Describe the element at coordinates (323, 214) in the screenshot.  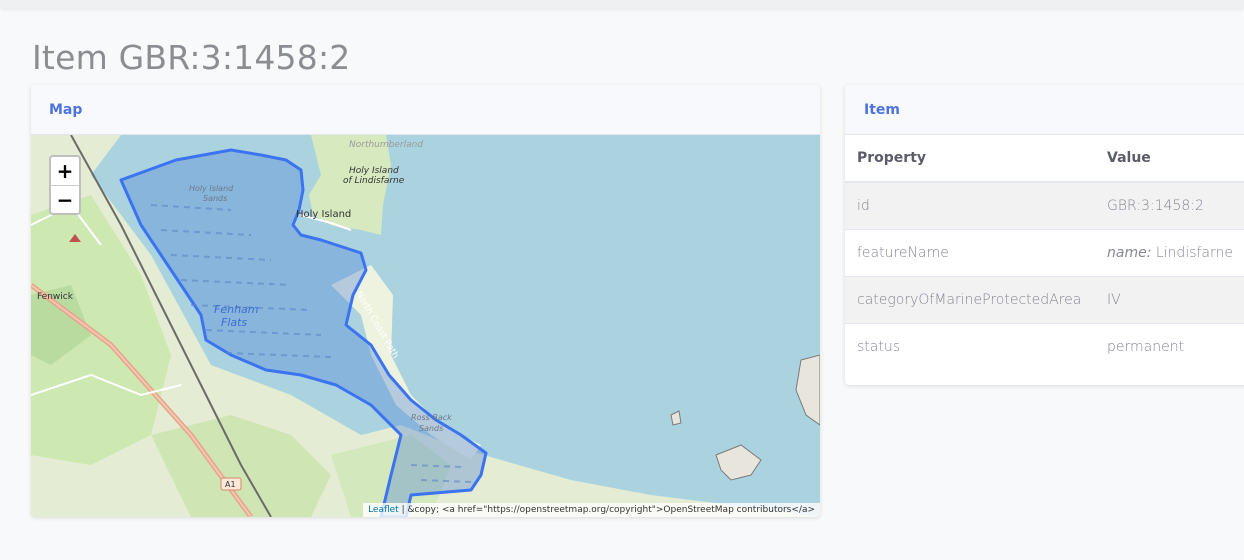
I see `label-holy-island-village: Holy Island` at that location.